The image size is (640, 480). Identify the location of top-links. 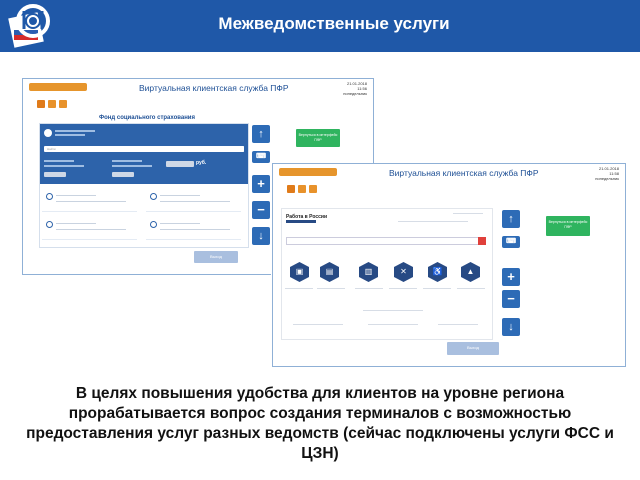
(433, 221).